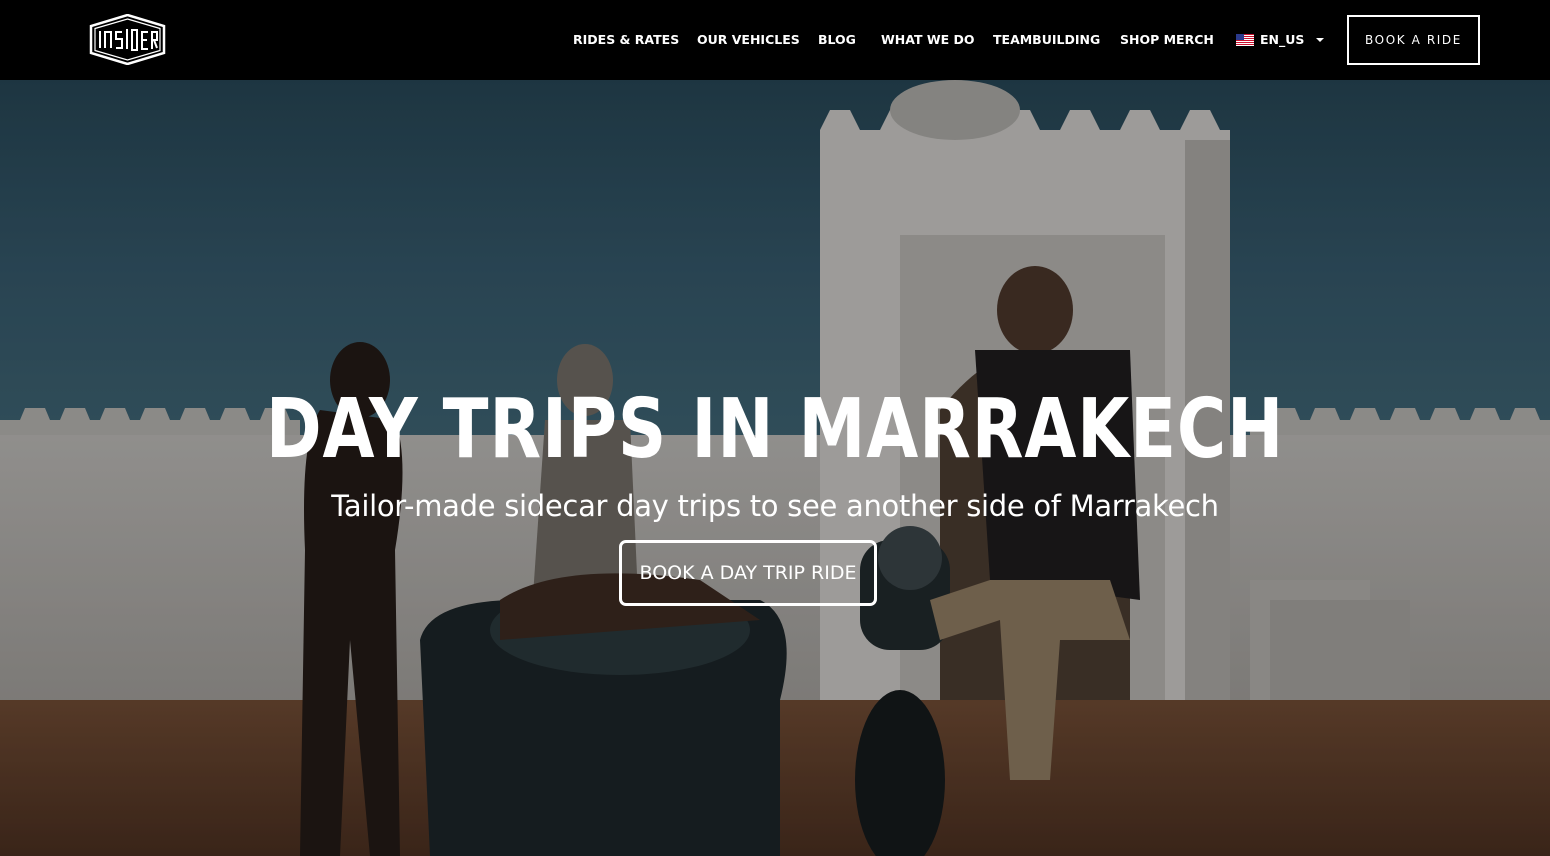 The height and width of the screenshot is (856, 1550). Describe the element at coordinates (626, 40) in the screenshot. I see `nav-rides-rates: RIDES & RATES` at that location.